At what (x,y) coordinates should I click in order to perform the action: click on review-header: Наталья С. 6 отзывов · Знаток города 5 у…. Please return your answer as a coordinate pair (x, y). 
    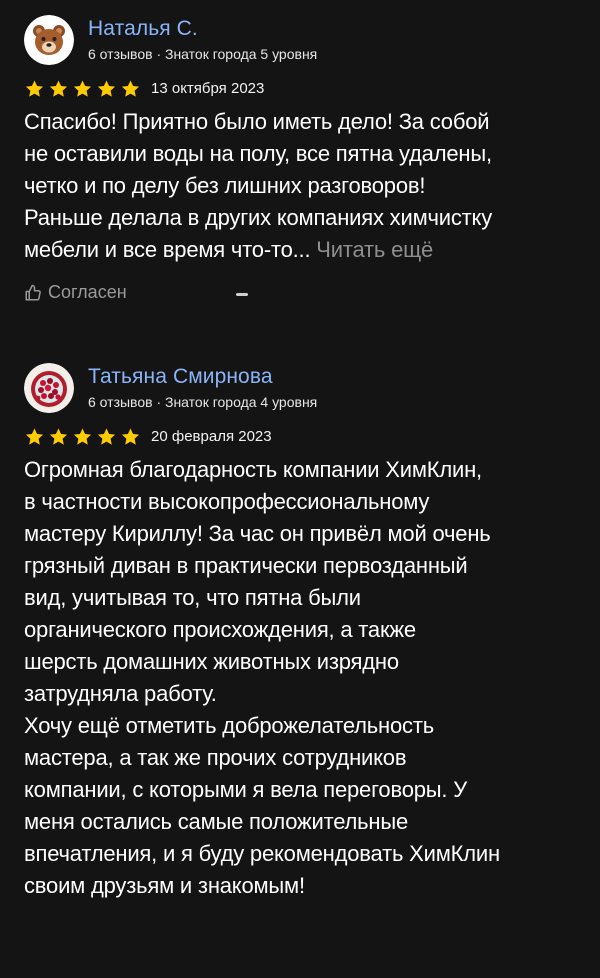
    Looking at the image, I should click on (304, 40).